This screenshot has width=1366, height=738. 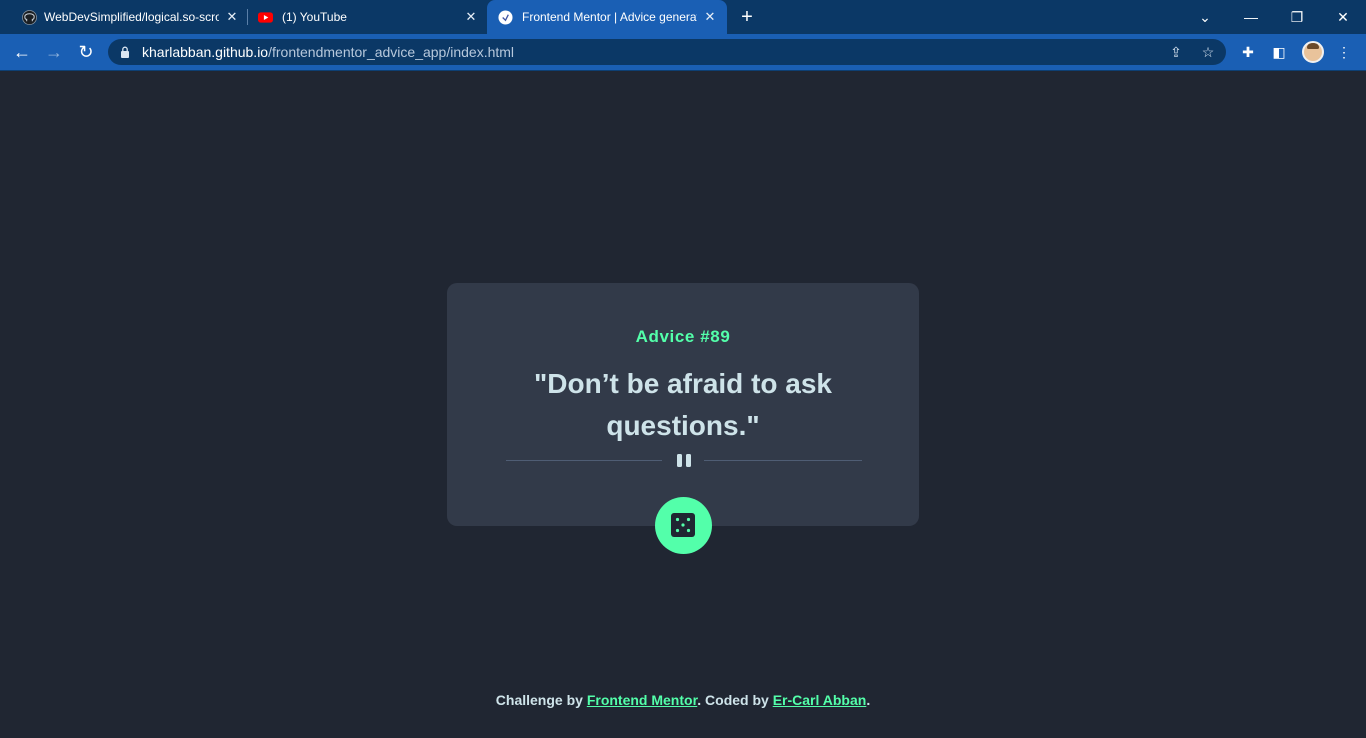 I want to click on tab-frontend-mentor: Frontend Mentor | Advice generator app ✕, so click(x=607, y=17).